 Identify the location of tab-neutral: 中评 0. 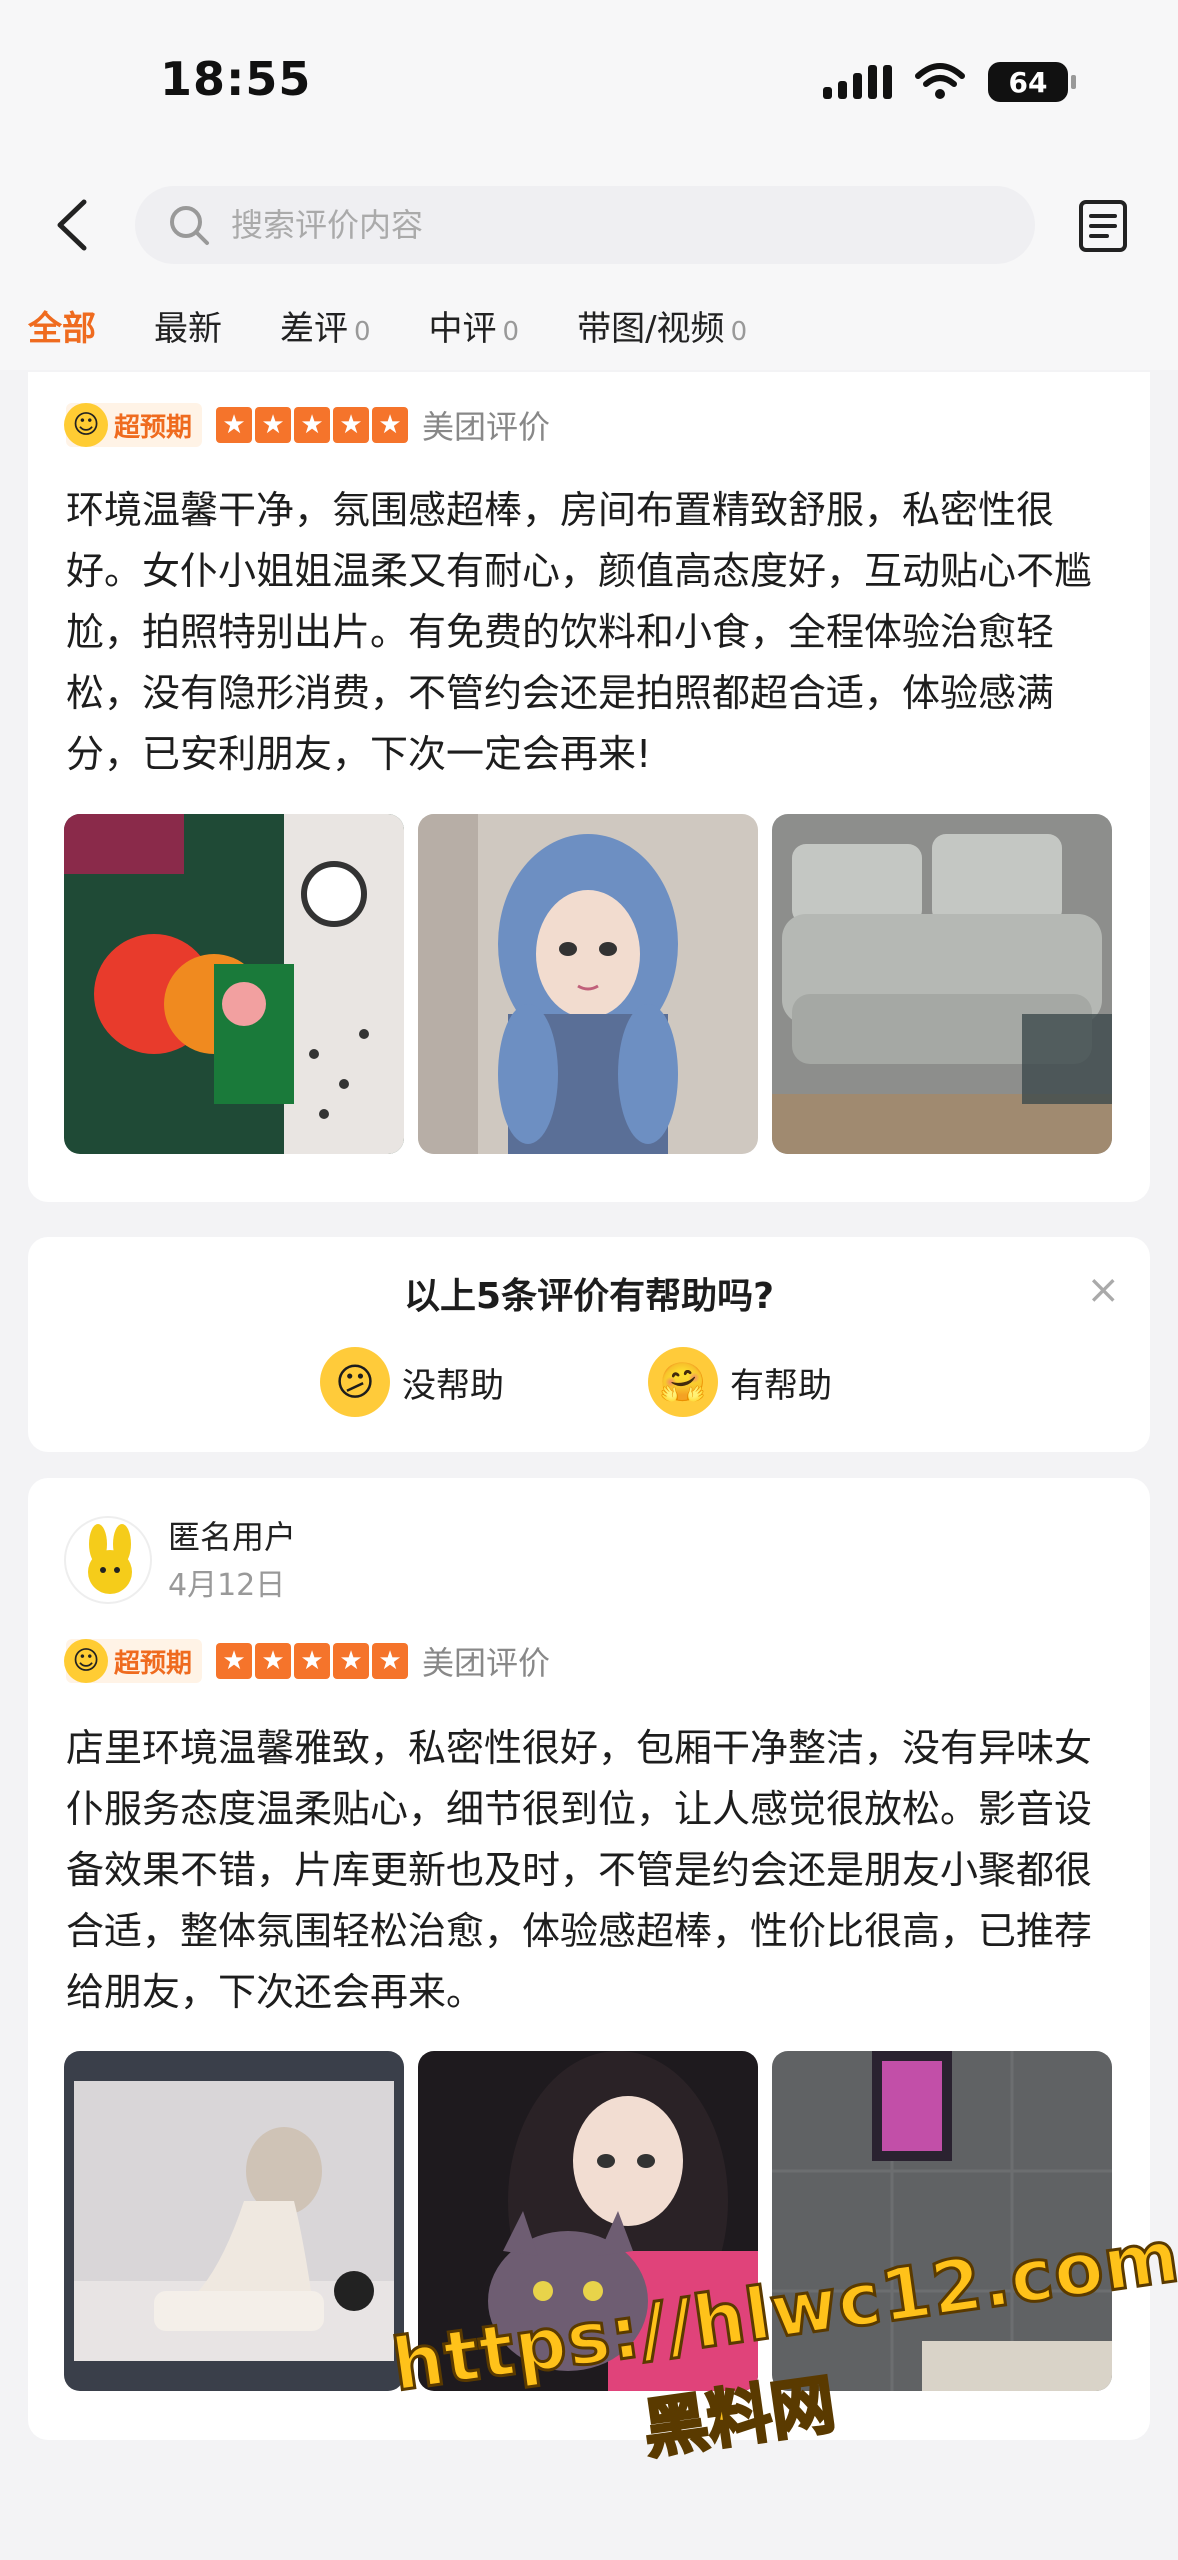
(474, 325).